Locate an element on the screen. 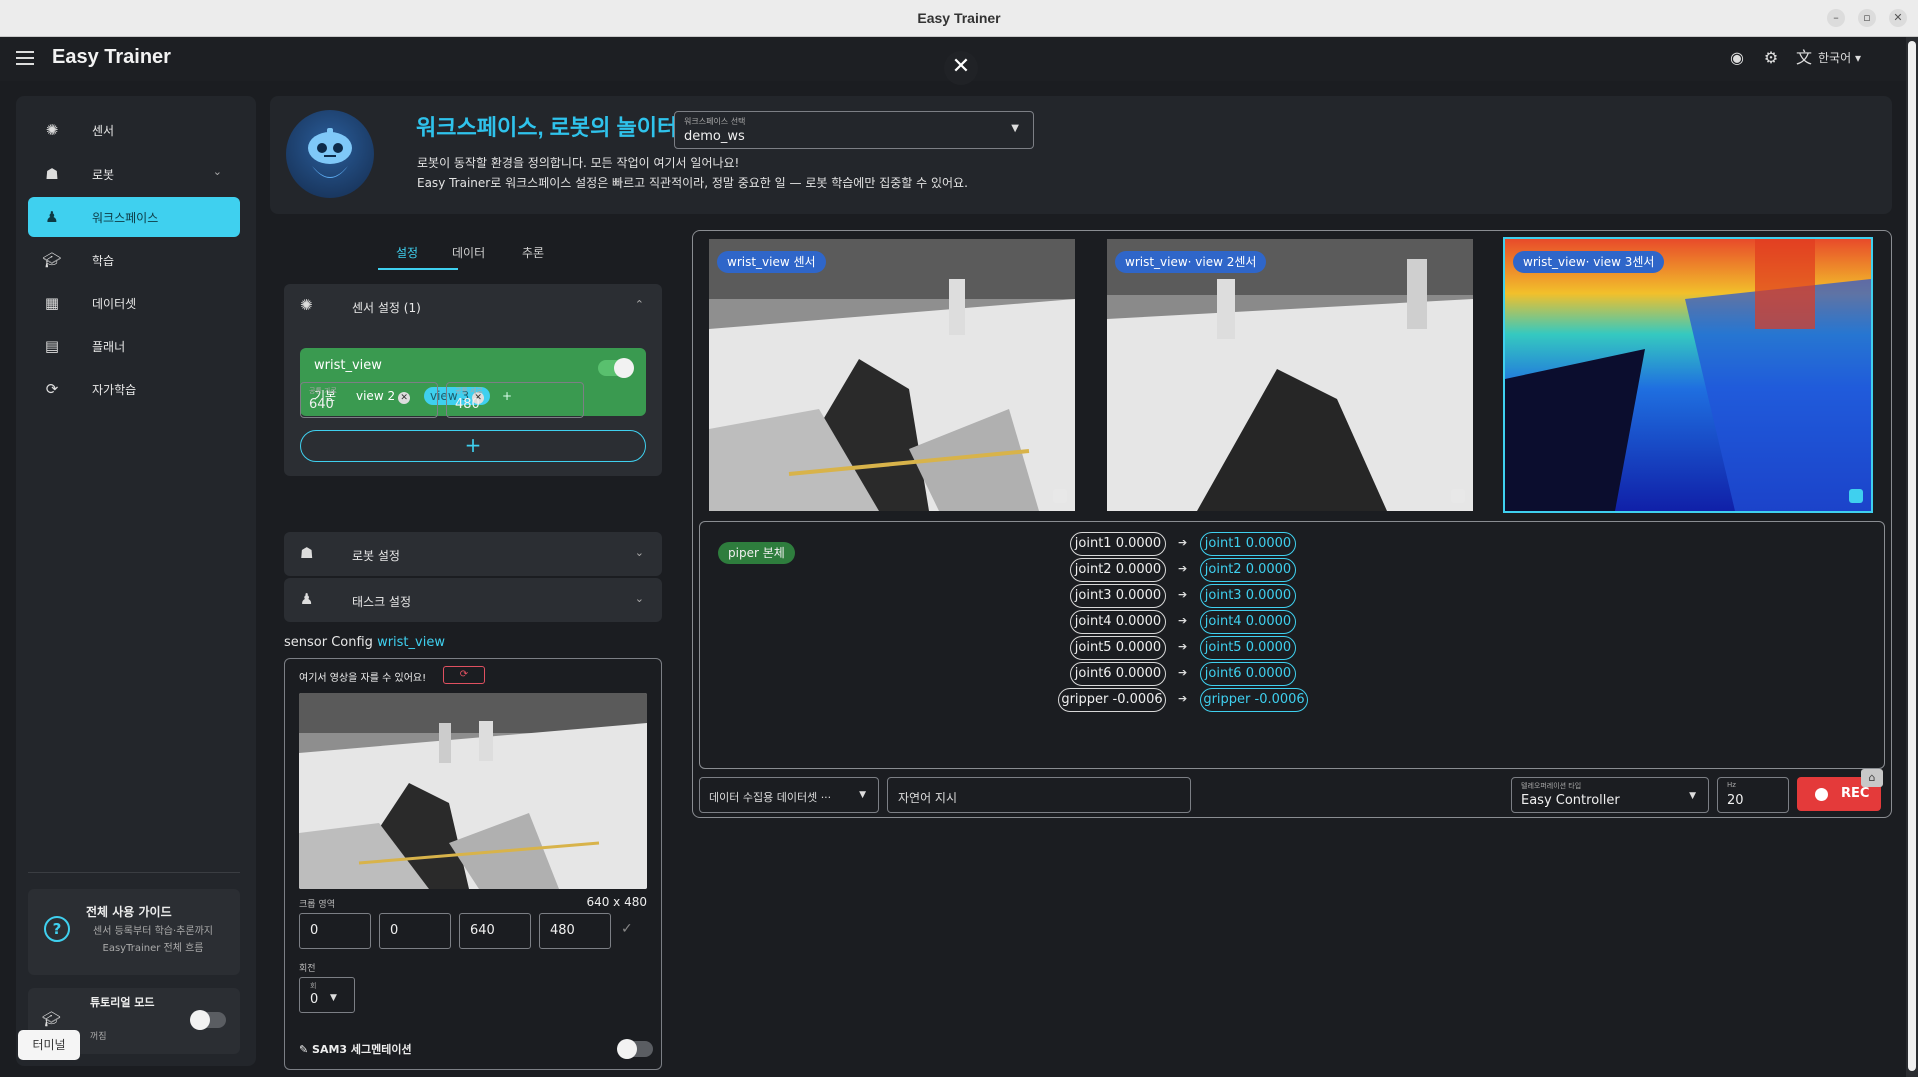 This screenshot has width=1918, height=1077. crop-width-input: 640 is located at coordinates (495, 931).